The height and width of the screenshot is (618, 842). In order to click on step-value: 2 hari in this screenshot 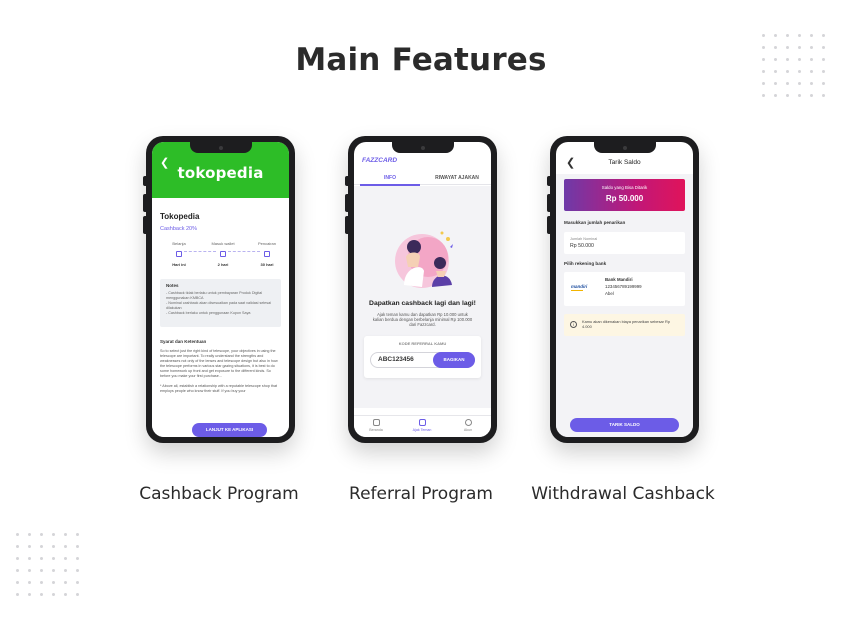, I will do `click(223, 264)`.